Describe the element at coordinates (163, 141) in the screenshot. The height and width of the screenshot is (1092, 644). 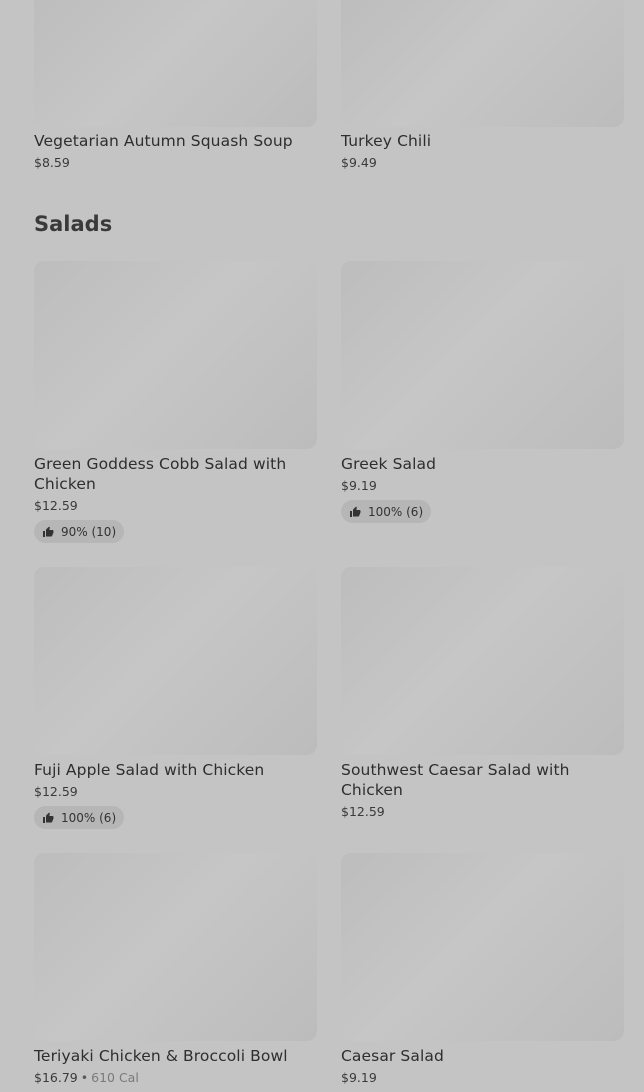
I see `item-name: Vegetarian Autumn Squash Soup` at that location.